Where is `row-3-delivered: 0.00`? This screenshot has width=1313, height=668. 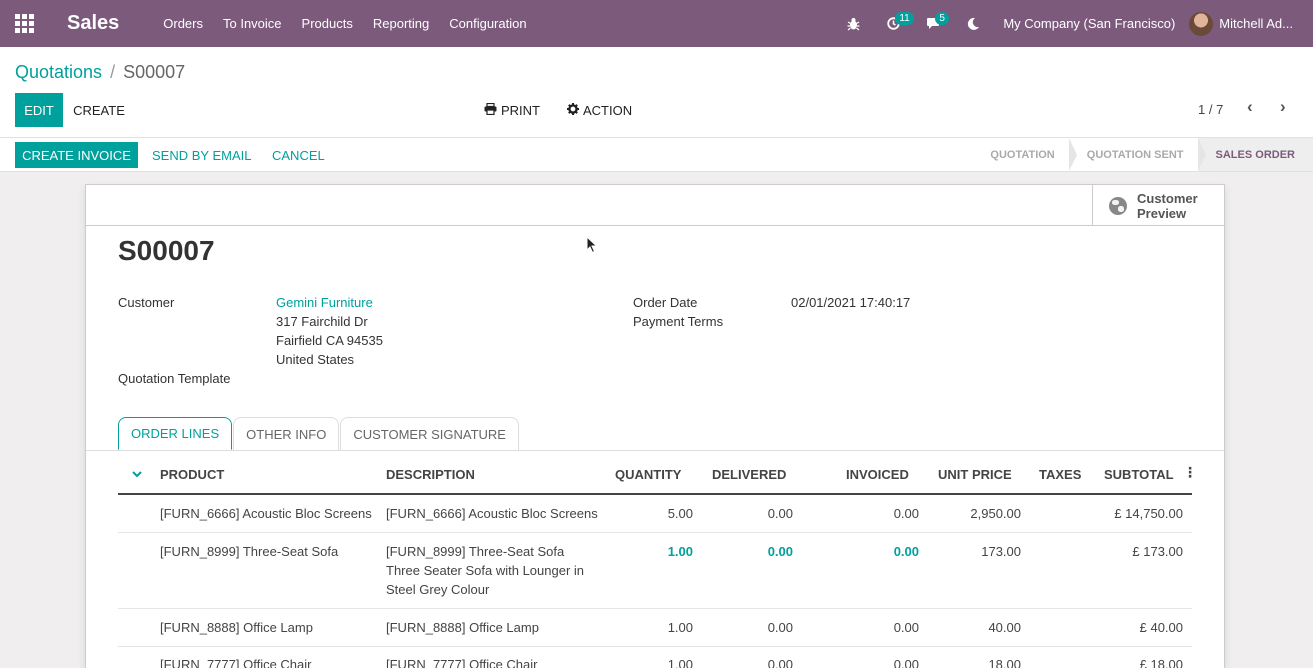 row-3-delivered: 0.00 is located at coordinates (754, 627).